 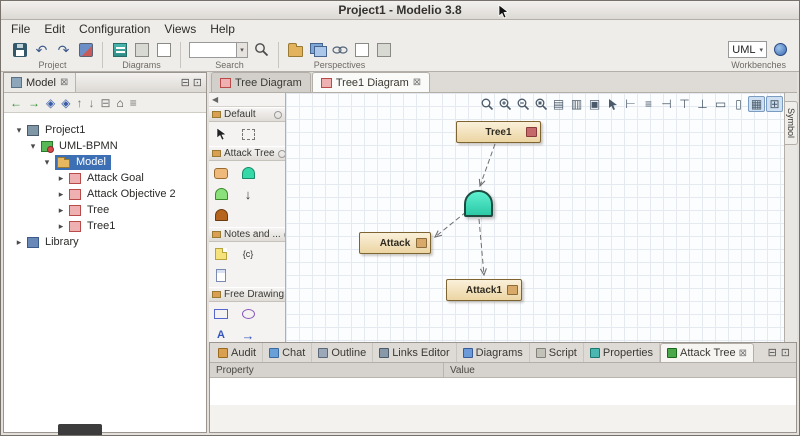 What do you see at coordinates (261, 49) in the screenshot?
I see `search-icon` at bounding box center [261, 49].